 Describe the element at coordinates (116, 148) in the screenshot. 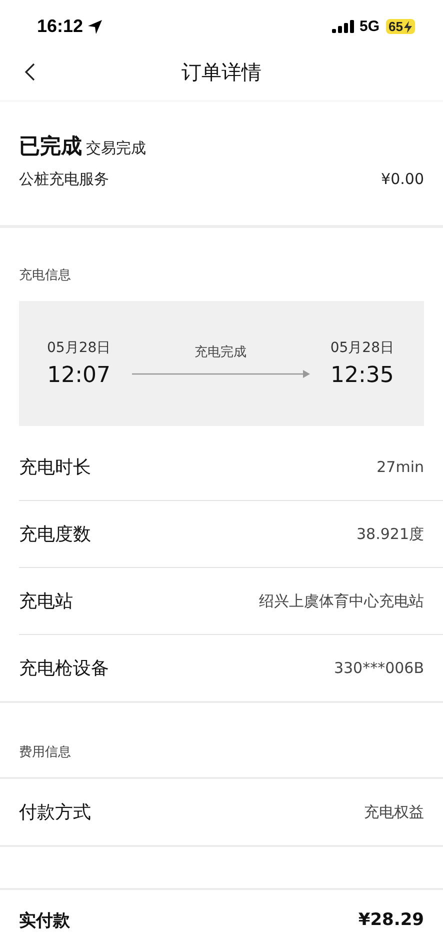

I see `order-status-note: 交易完成` at that location.